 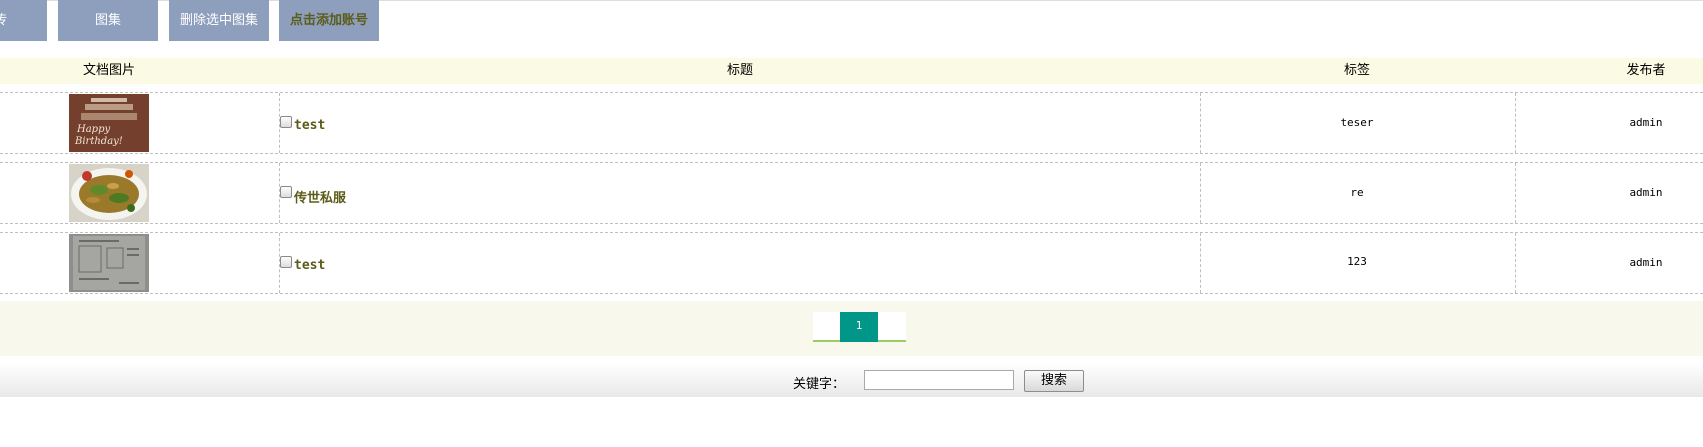 I want to click on table-header: 文档图片 标题 标签 发布者, so click(x=851, y=71).